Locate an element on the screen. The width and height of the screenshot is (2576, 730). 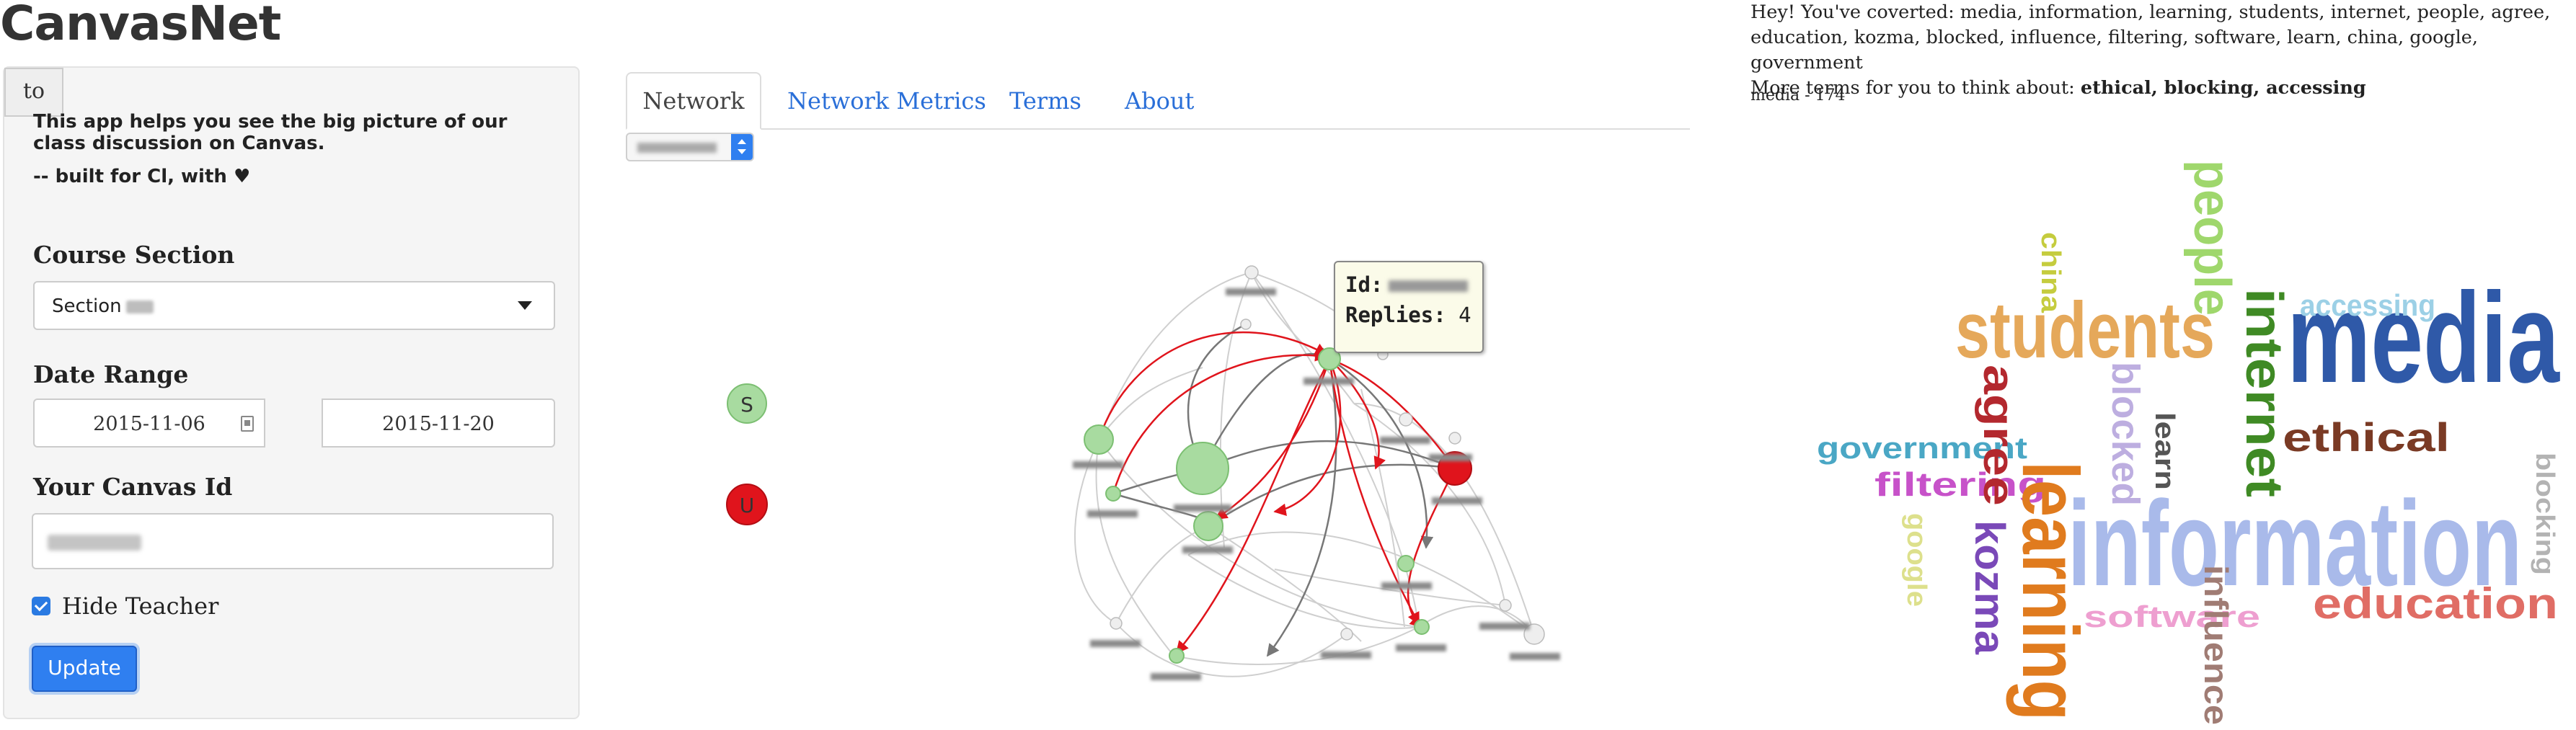
node-tooltip: Id: Replies: 4 is located at coordinates (1409, 307).